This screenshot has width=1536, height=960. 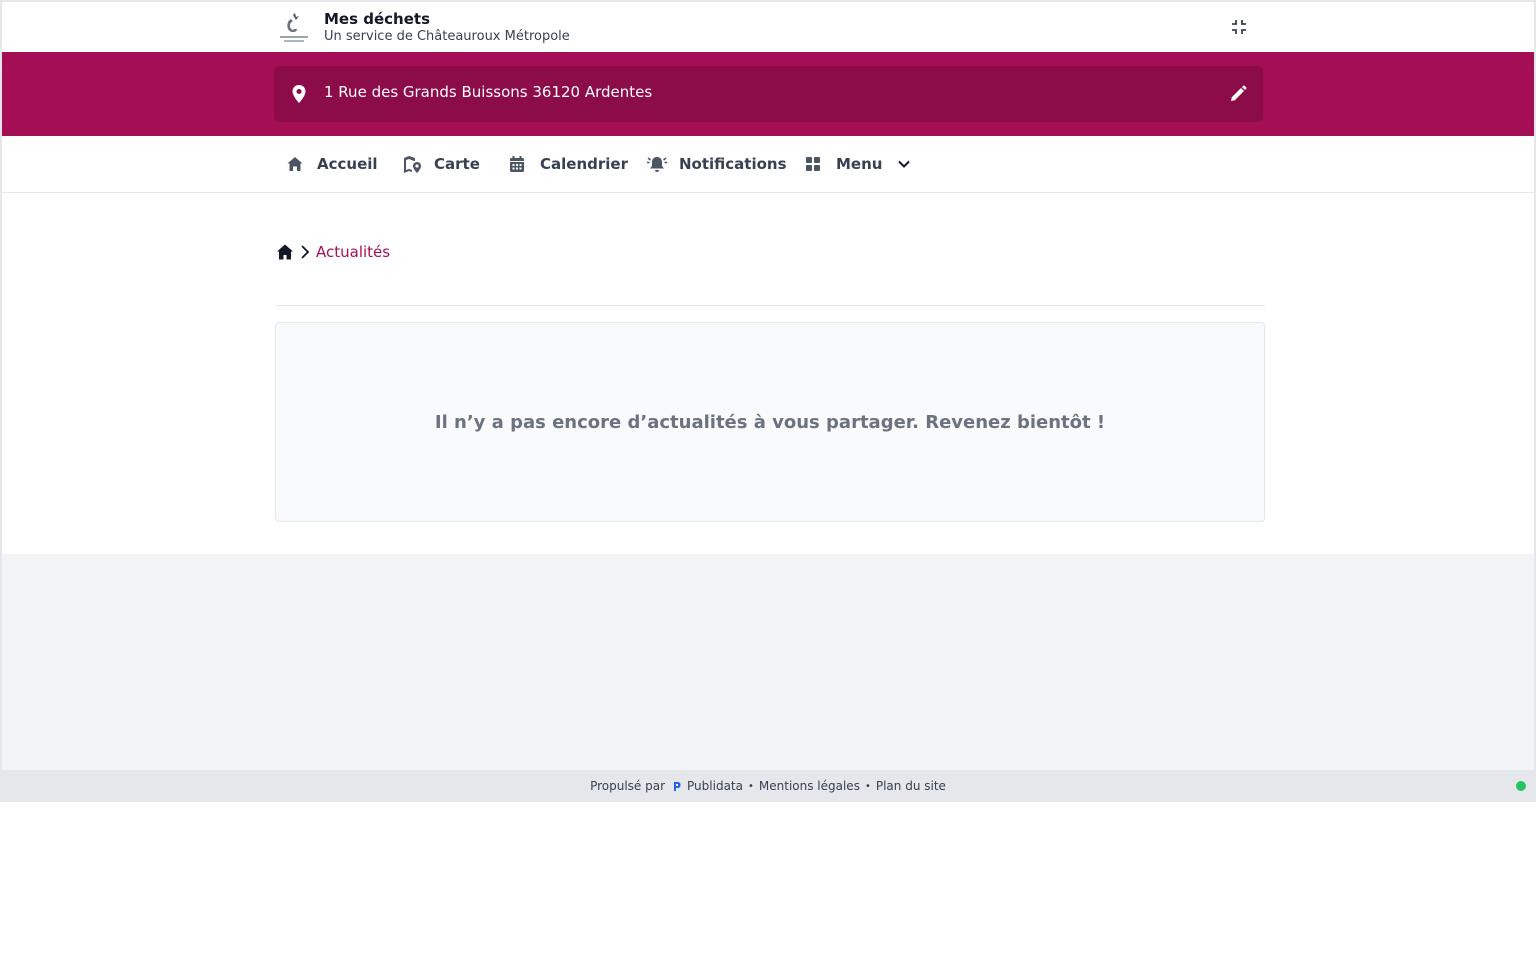 I want to click on legal-link: Mentions légales, so click(x=809, y=786).